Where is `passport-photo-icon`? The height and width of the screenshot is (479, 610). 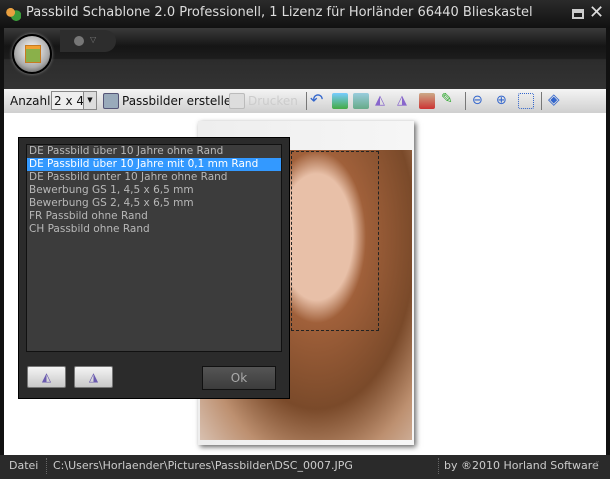 passport-photo-icon is located at coordinates (33, 54).